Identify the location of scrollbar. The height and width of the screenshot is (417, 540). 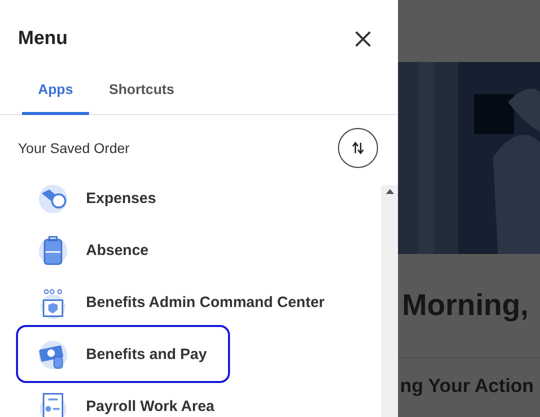
(389, 301).